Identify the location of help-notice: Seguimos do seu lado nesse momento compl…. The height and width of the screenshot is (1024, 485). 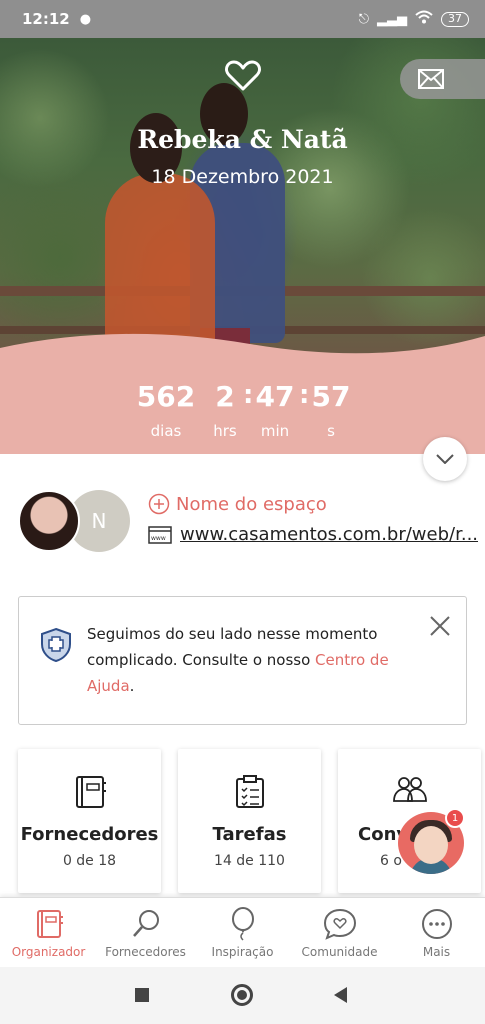
(242, 660).